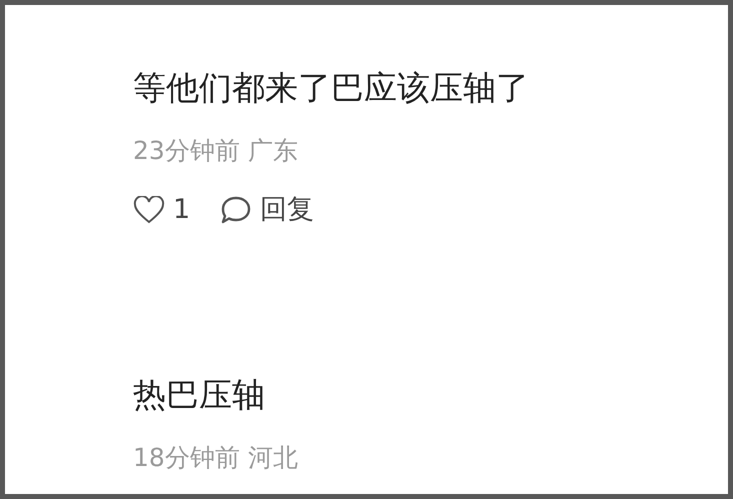  What do you see at coordinates (186, 458) in the screenshot?
I see `comment-time: 18分钟前` at bounding box center [186, 458].